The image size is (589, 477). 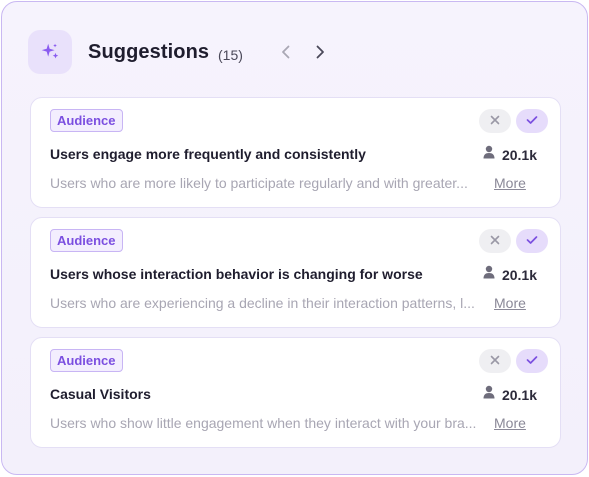 I want to click on suggestions-count: (15), so click(x=230, y=55).